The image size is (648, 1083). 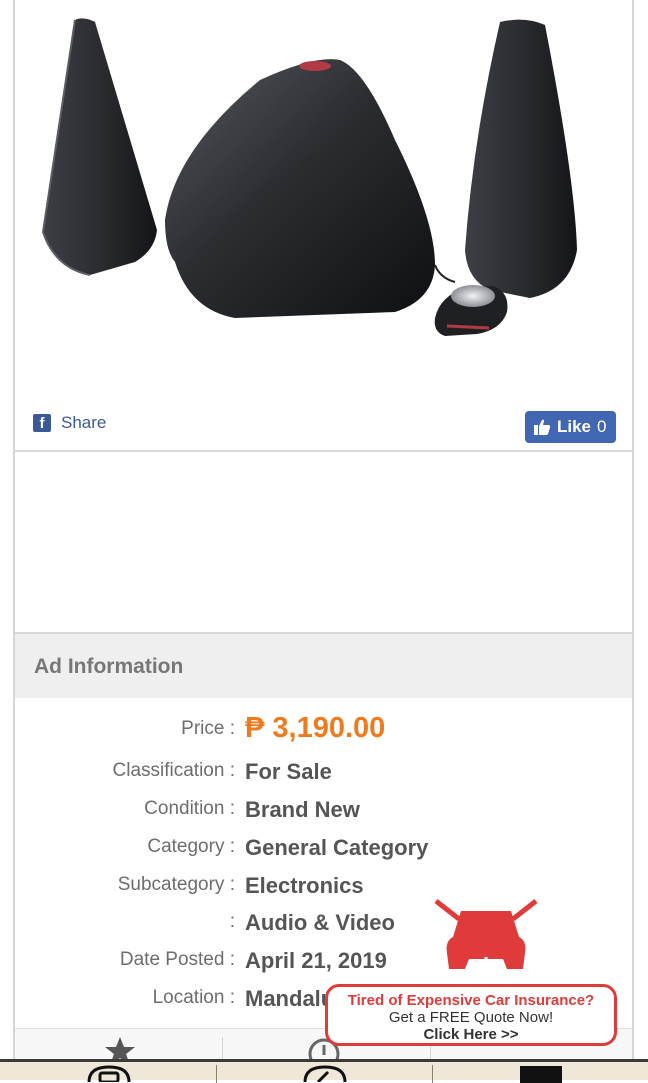 I want to click on thumbs-up-icon, so click(x=542, y=427).